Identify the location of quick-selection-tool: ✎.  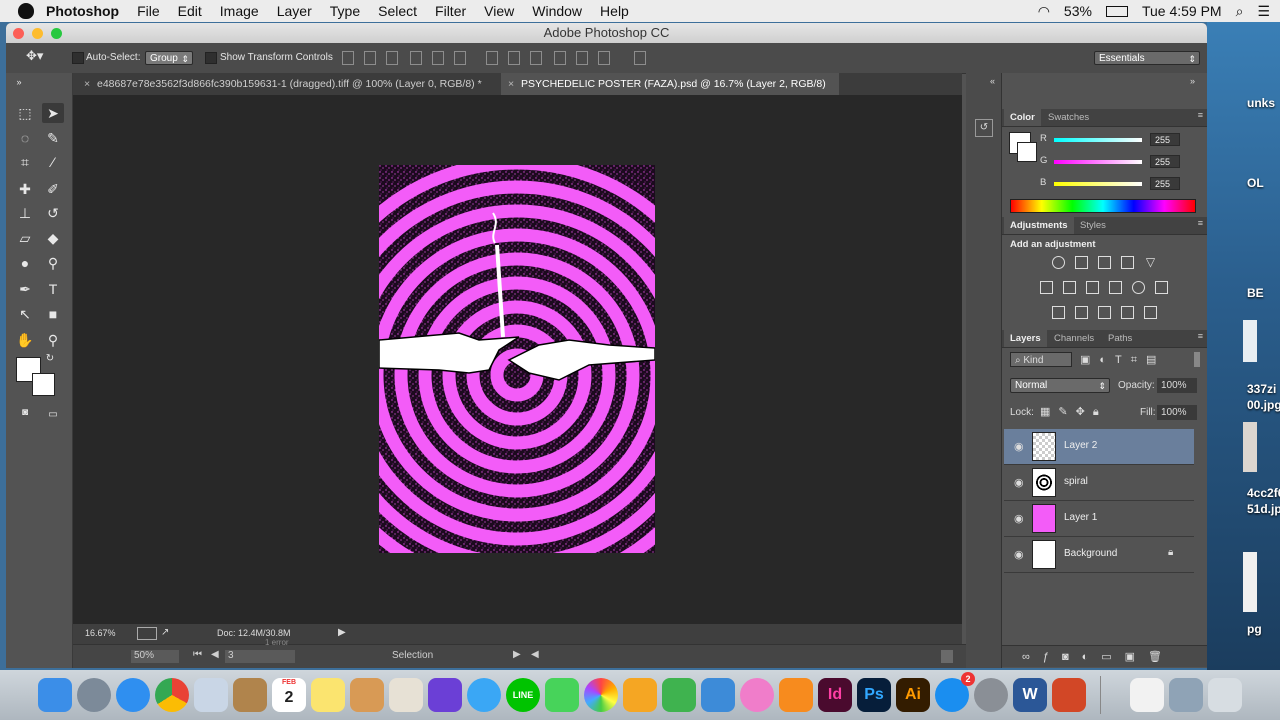
(53, 138).